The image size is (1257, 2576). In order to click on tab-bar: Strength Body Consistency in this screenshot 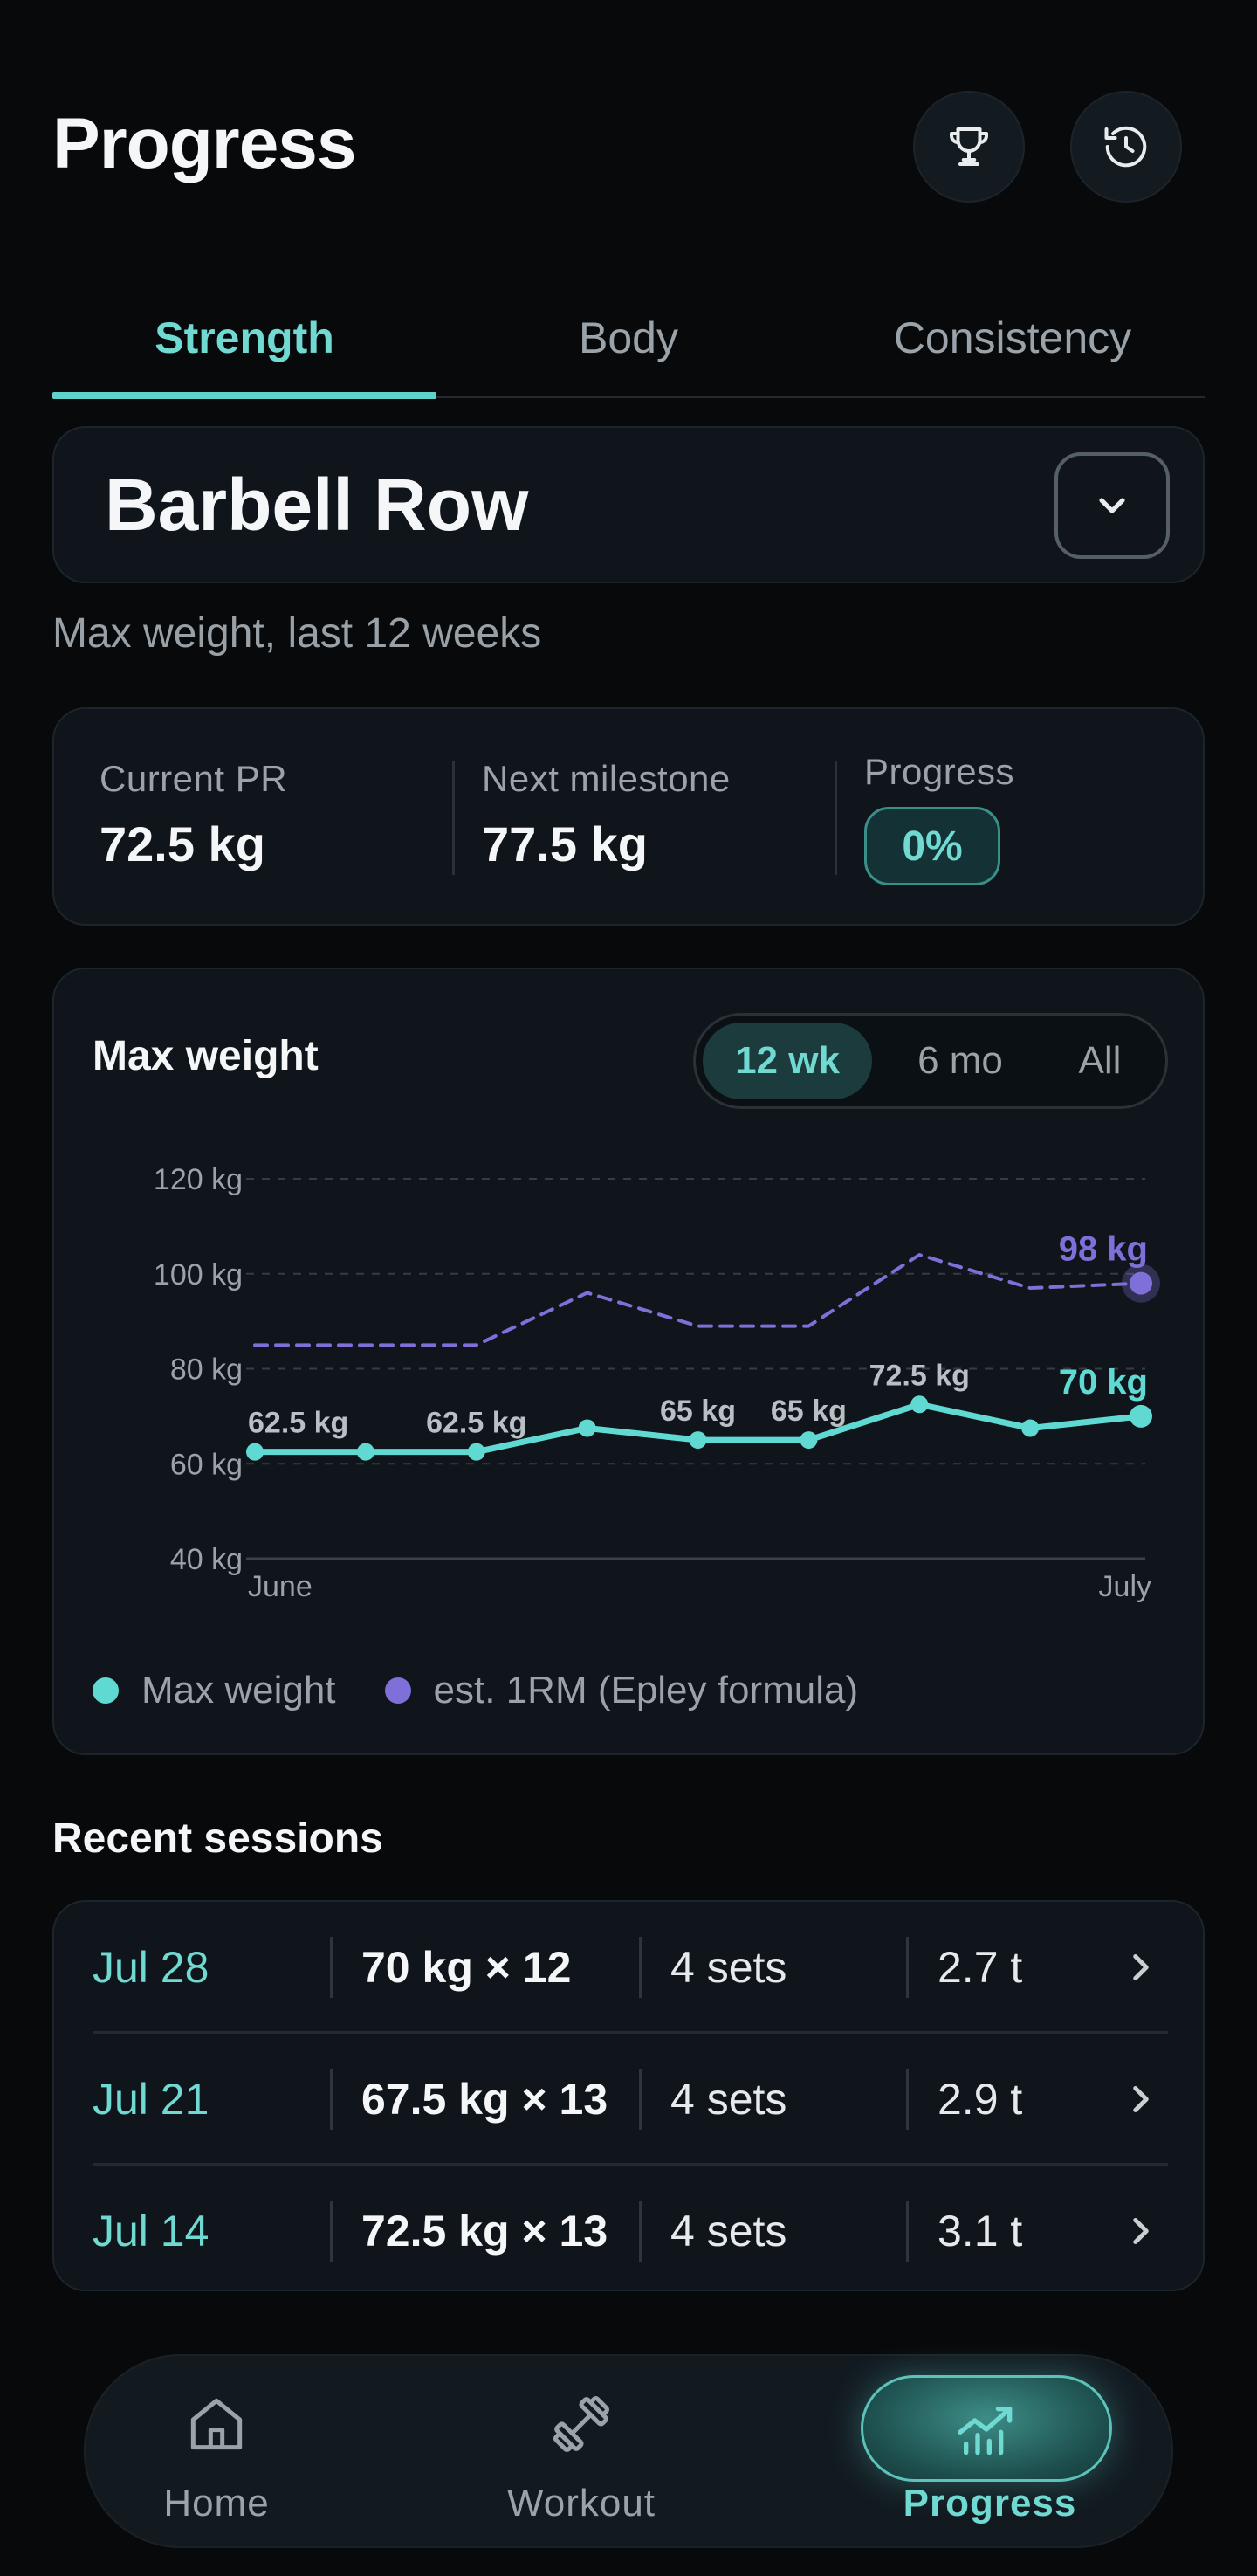, I will do `click(628, 338)`.